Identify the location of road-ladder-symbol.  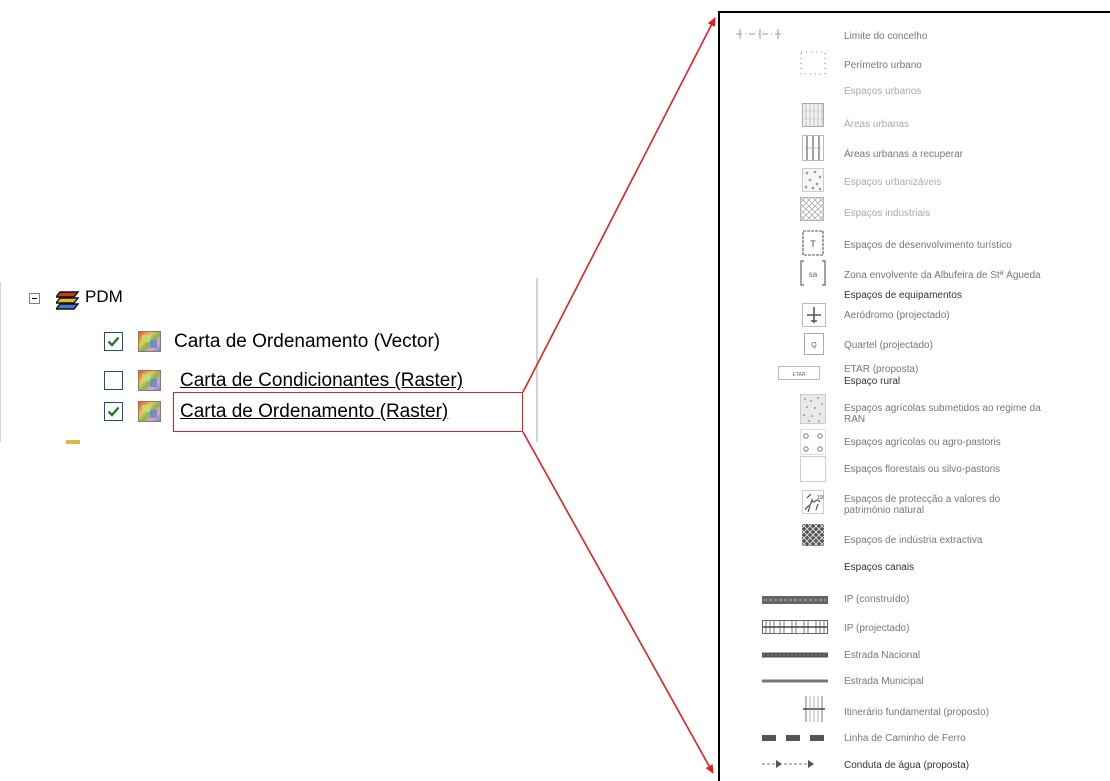
(814, 709).